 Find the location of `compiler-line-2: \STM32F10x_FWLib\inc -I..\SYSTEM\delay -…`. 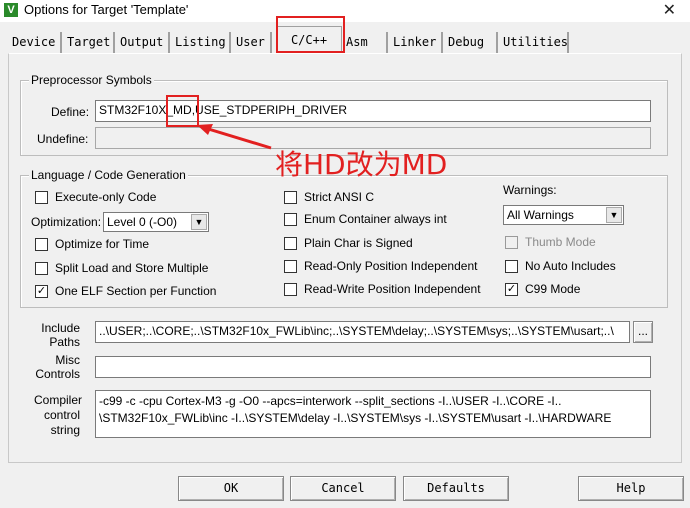

compiler-line-2: \STM32F10x_FWLib\inc -I..\SYSTEM\delay -… is located at coordinates (355, 418).